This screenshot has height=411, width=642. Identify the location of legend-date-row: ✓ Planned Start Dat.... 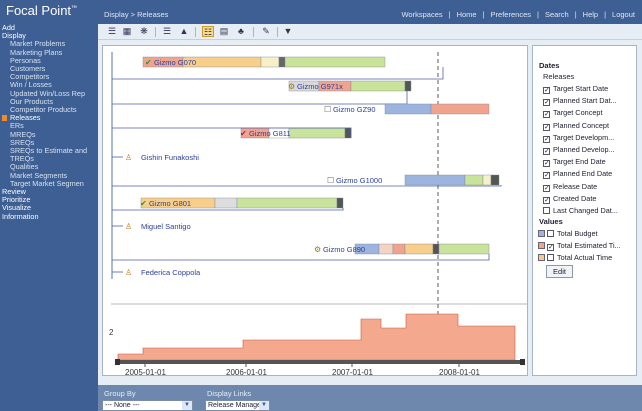
(580, 101).